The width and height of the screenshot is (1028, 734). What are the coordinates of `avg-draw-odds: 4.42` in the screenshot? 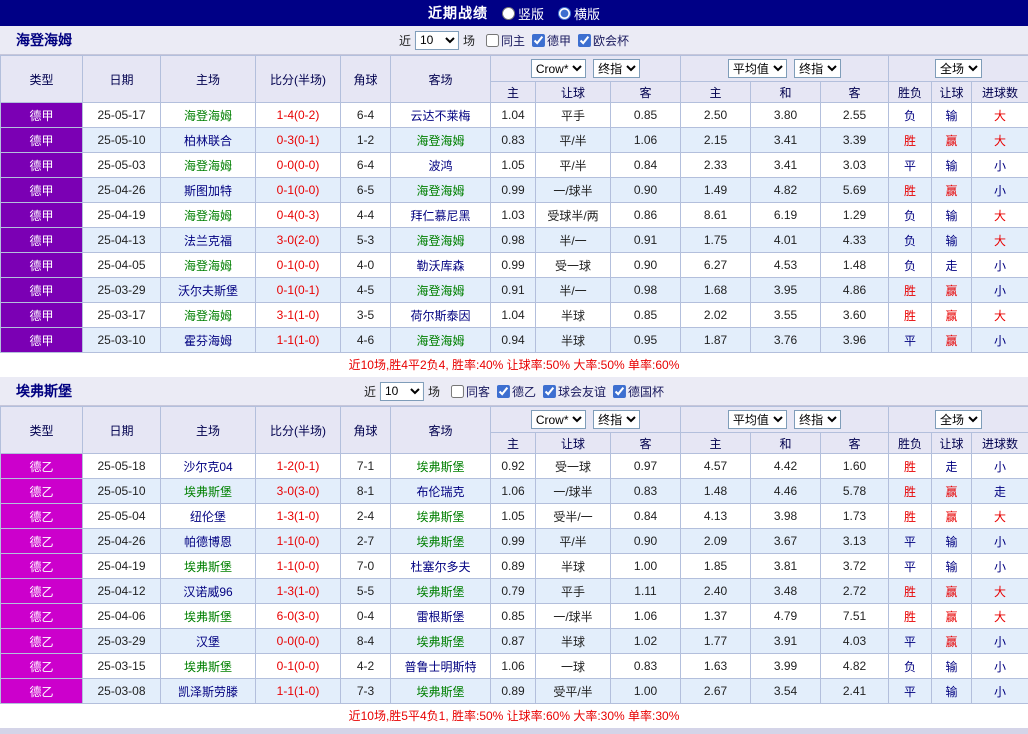 It's located at (785, 466).